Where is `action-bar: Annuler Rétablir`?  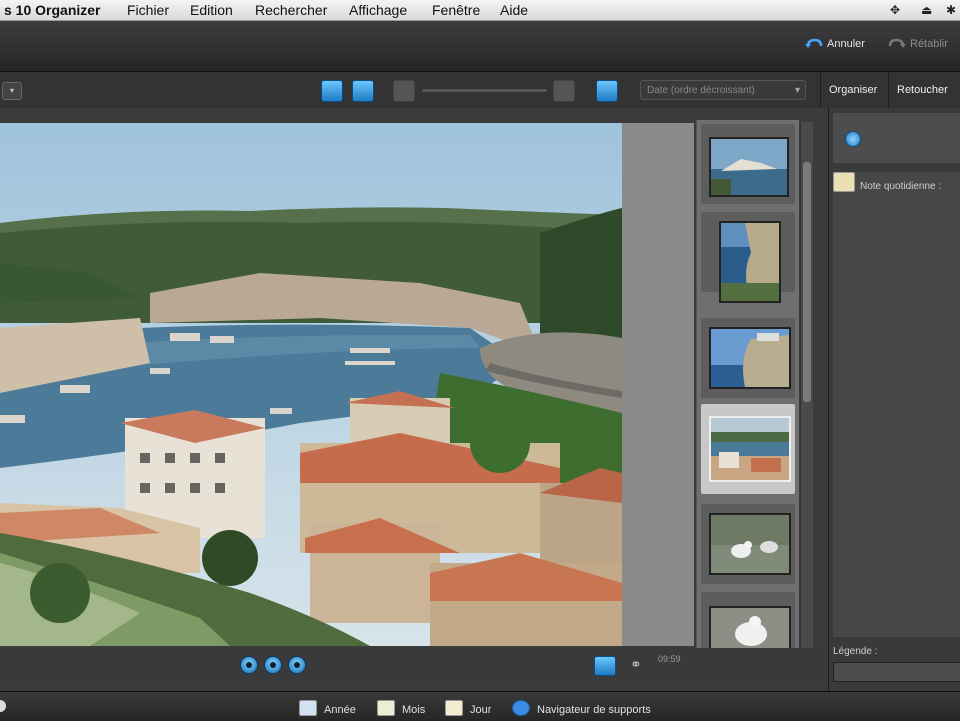 action-bar: Annuler Rétablir is located at coordinates (480, 46).